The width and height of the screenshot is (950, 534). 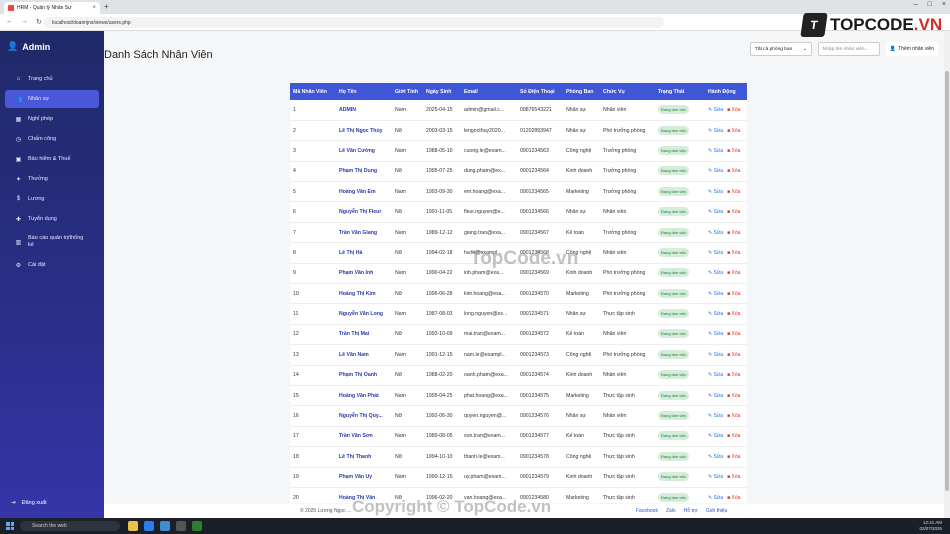 I want to click on back-icon: ←, so click(x=9, y=22).